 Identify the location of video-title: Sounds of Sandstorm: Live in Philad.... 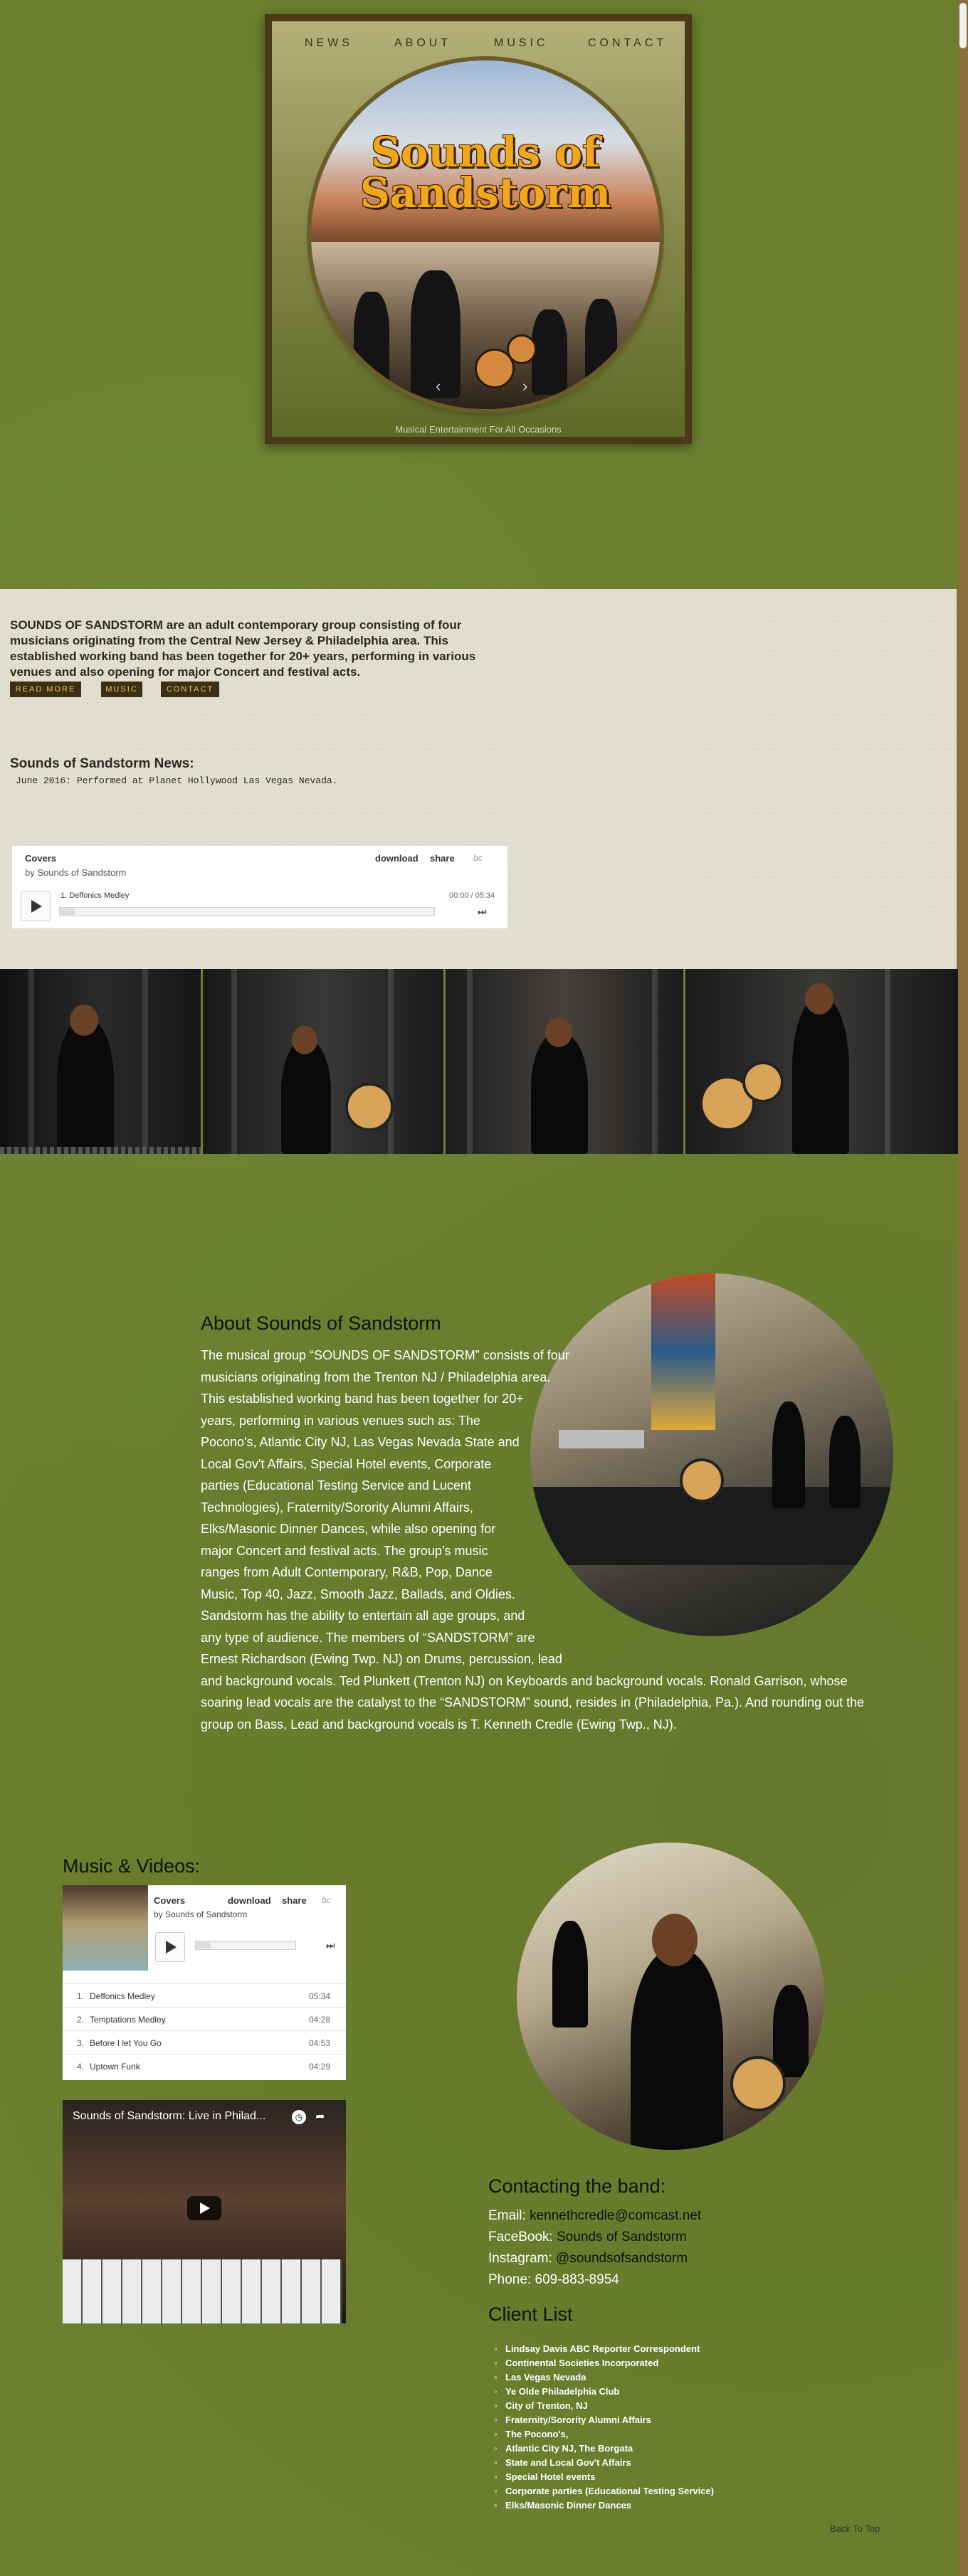
(169, 2116).